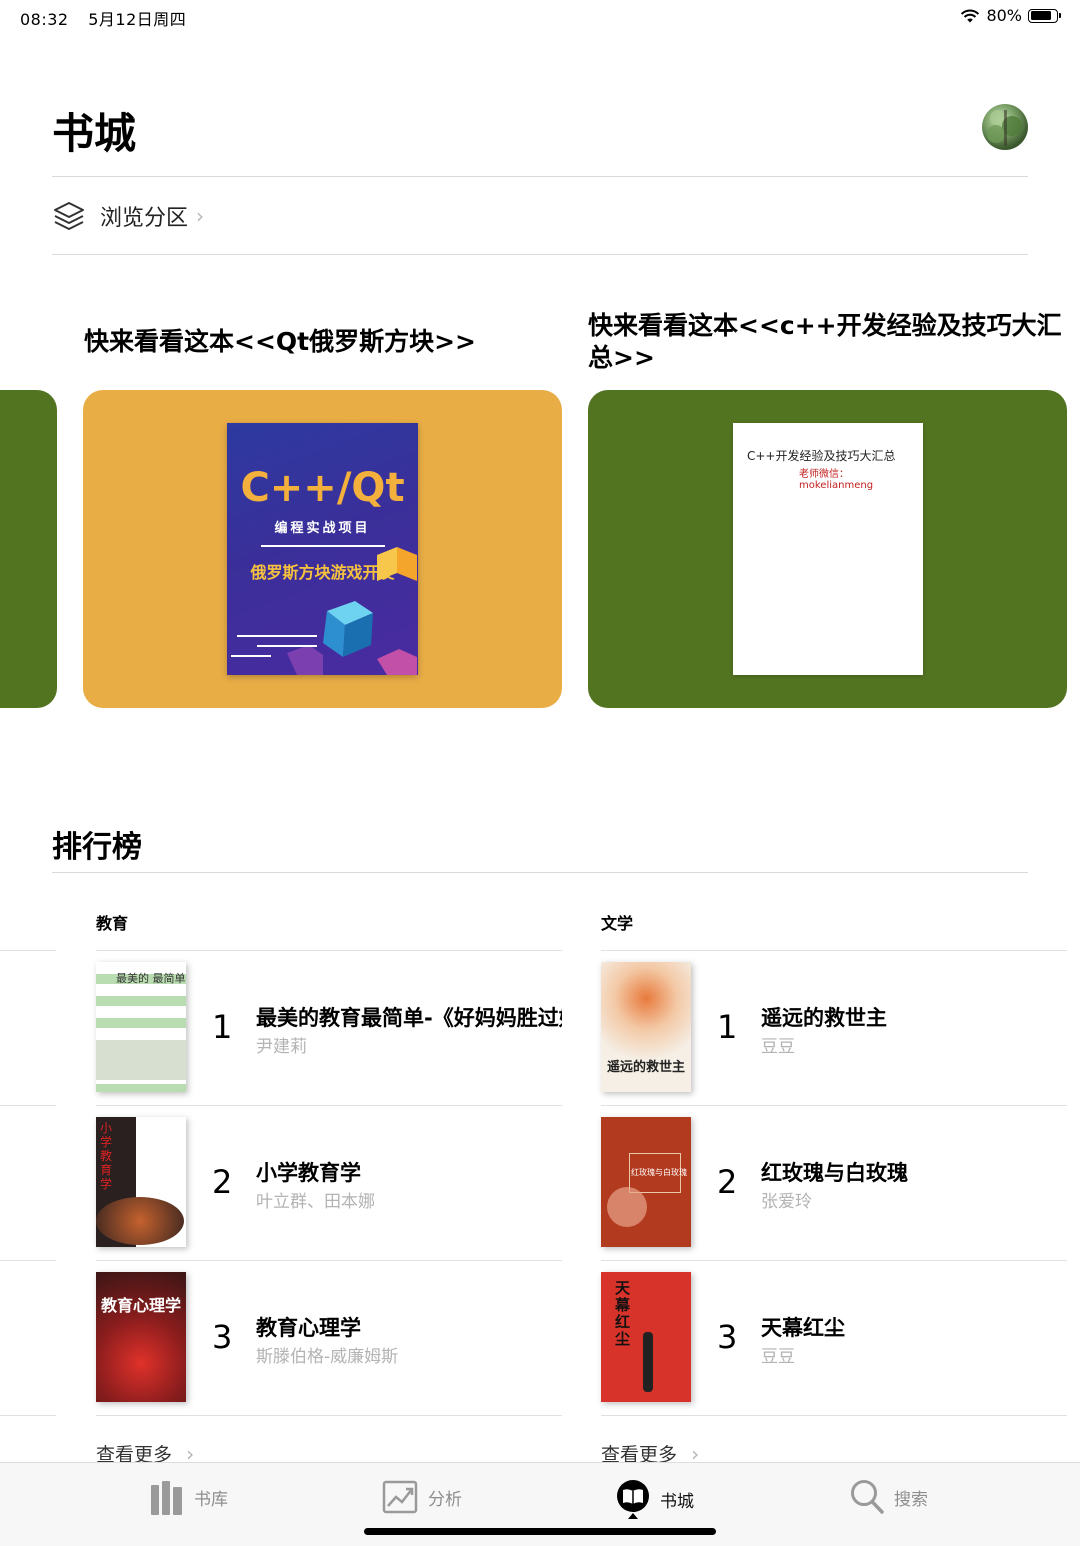 The image size is (1080, 1546). Describe the element at coordinates (44, 19) in the screenshot. I see `status-time: 08:32` at that location.